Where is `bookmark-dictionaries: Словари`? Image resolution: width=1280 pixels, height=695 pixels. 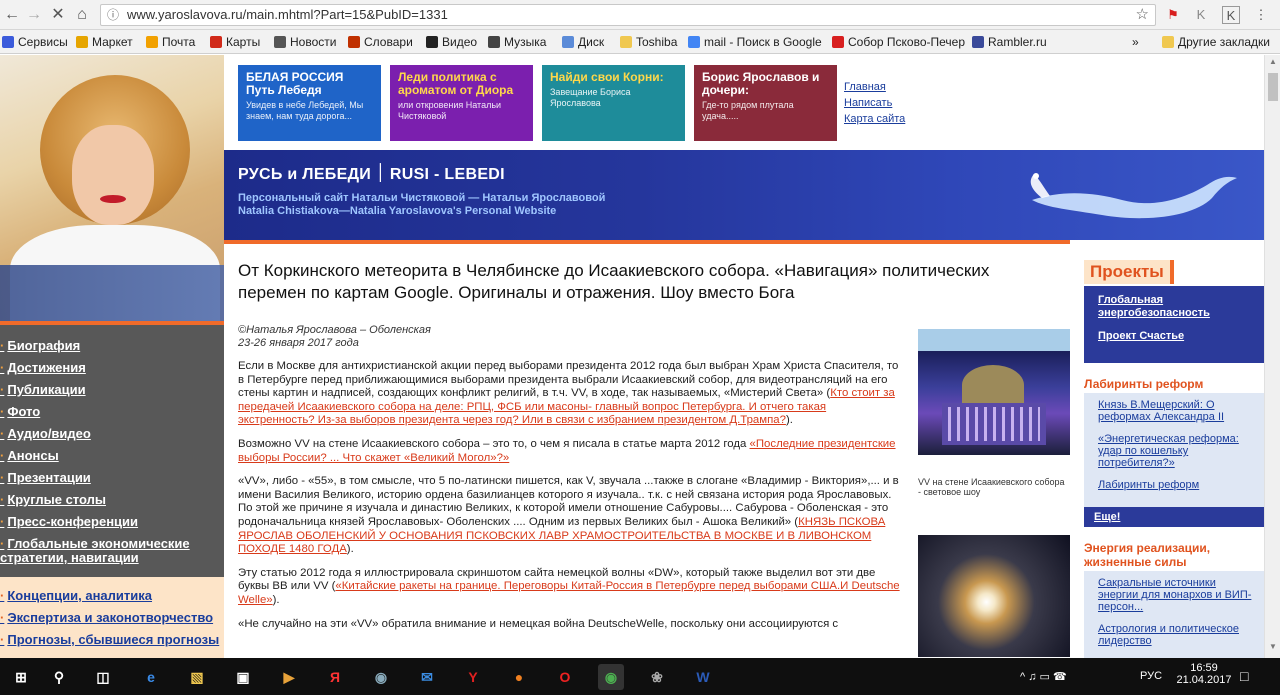
bookmark-dictionaries: Словари is located at coordinates (380, 42).